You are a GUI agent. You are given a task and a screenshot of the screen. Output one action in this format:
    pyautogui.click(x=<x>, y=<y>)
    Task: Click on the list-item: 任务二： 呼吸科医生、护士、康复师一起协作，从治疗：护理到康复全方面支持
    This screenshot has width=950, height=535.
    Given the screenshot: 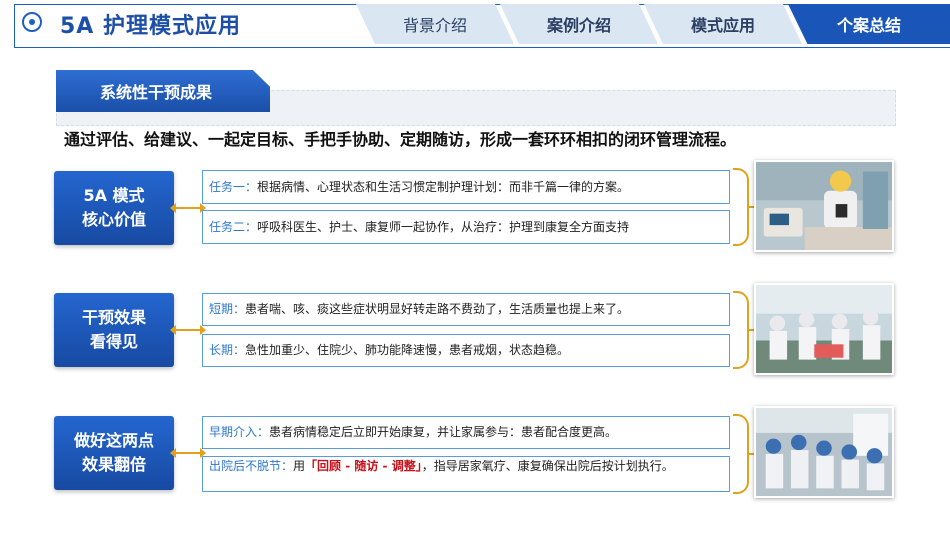 What is the action you would take?
    pyautogui.click(x=466, y=227)
    